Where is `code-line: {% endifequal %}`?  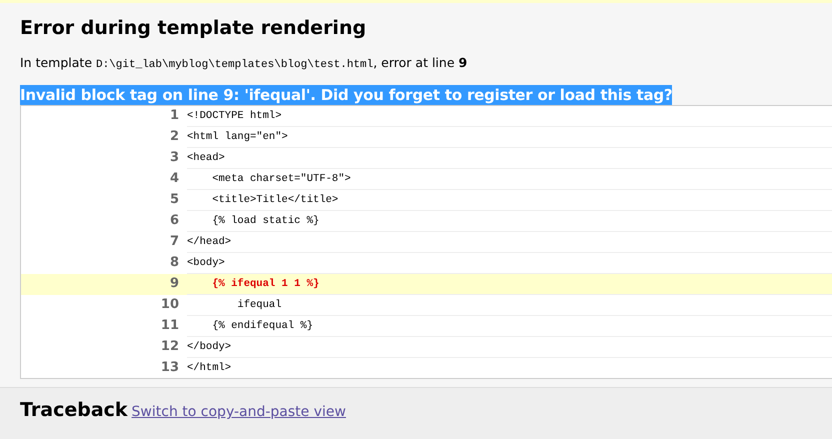
code-line: {% endifequal %} is located at coordinates (509, 326).